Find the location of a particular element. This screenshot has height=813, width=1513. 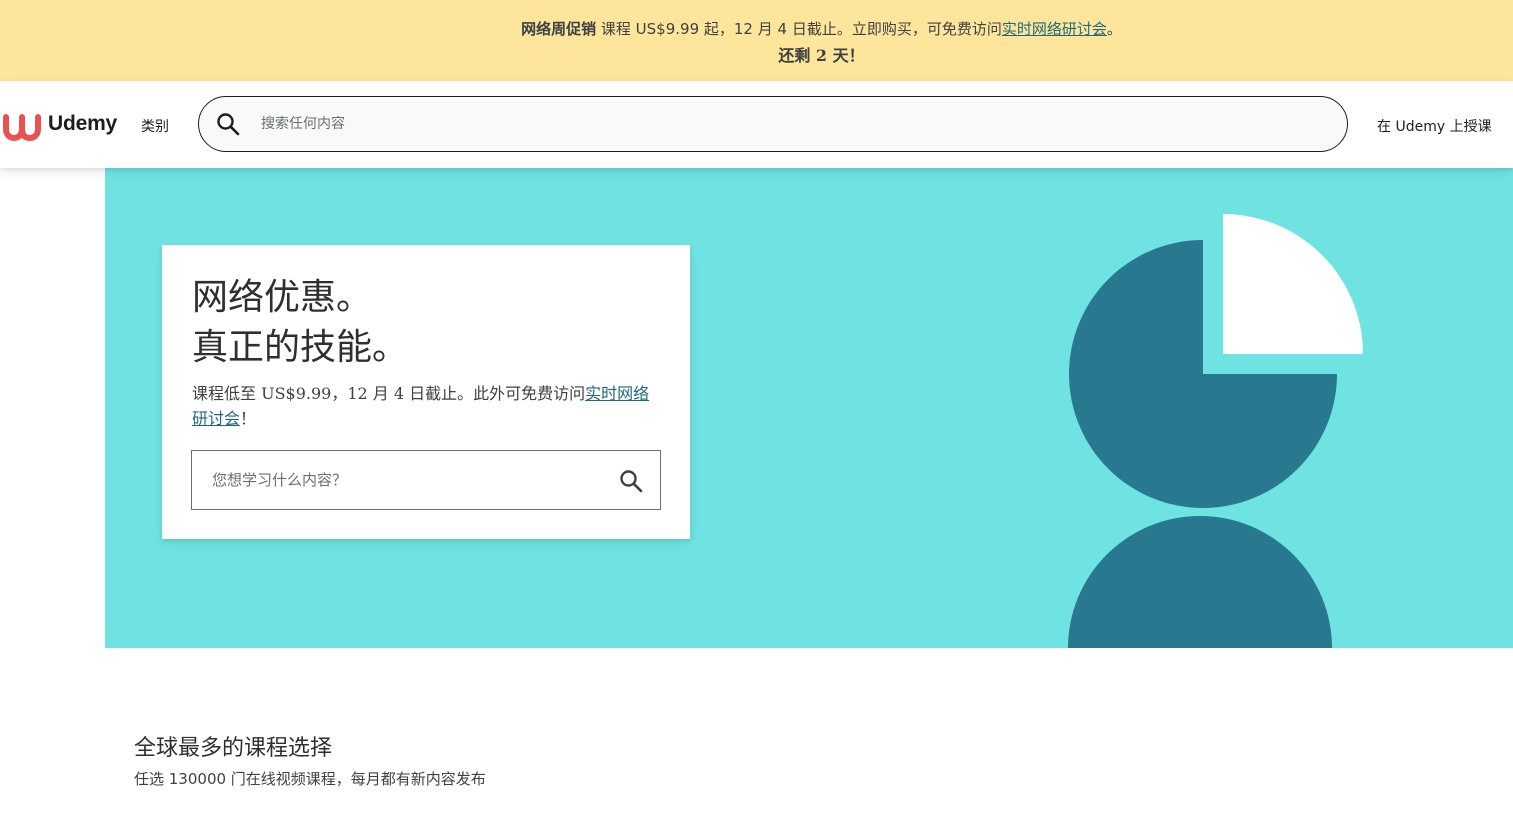

logo-text: Udemy is located at coordinates (83, 123).